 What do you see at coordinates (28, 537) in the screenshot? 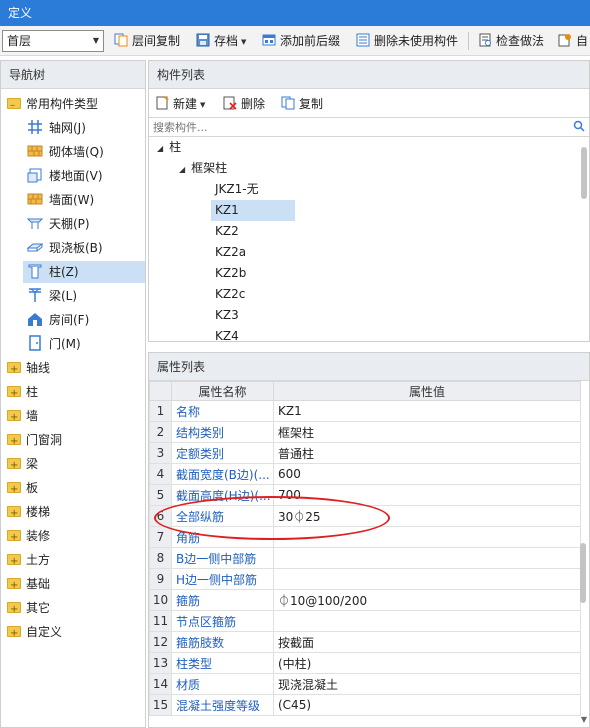
I see `nav-group-finishes: 装修` at bounding box center [28, 537].